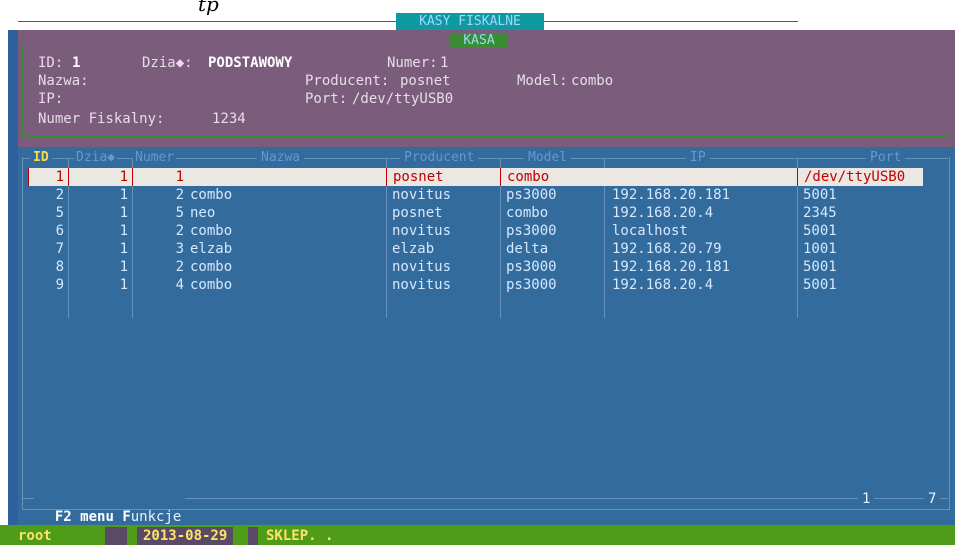  Describe the element at coordinates (35, 536) in the screenshot. I see `status-user: root` at that location.